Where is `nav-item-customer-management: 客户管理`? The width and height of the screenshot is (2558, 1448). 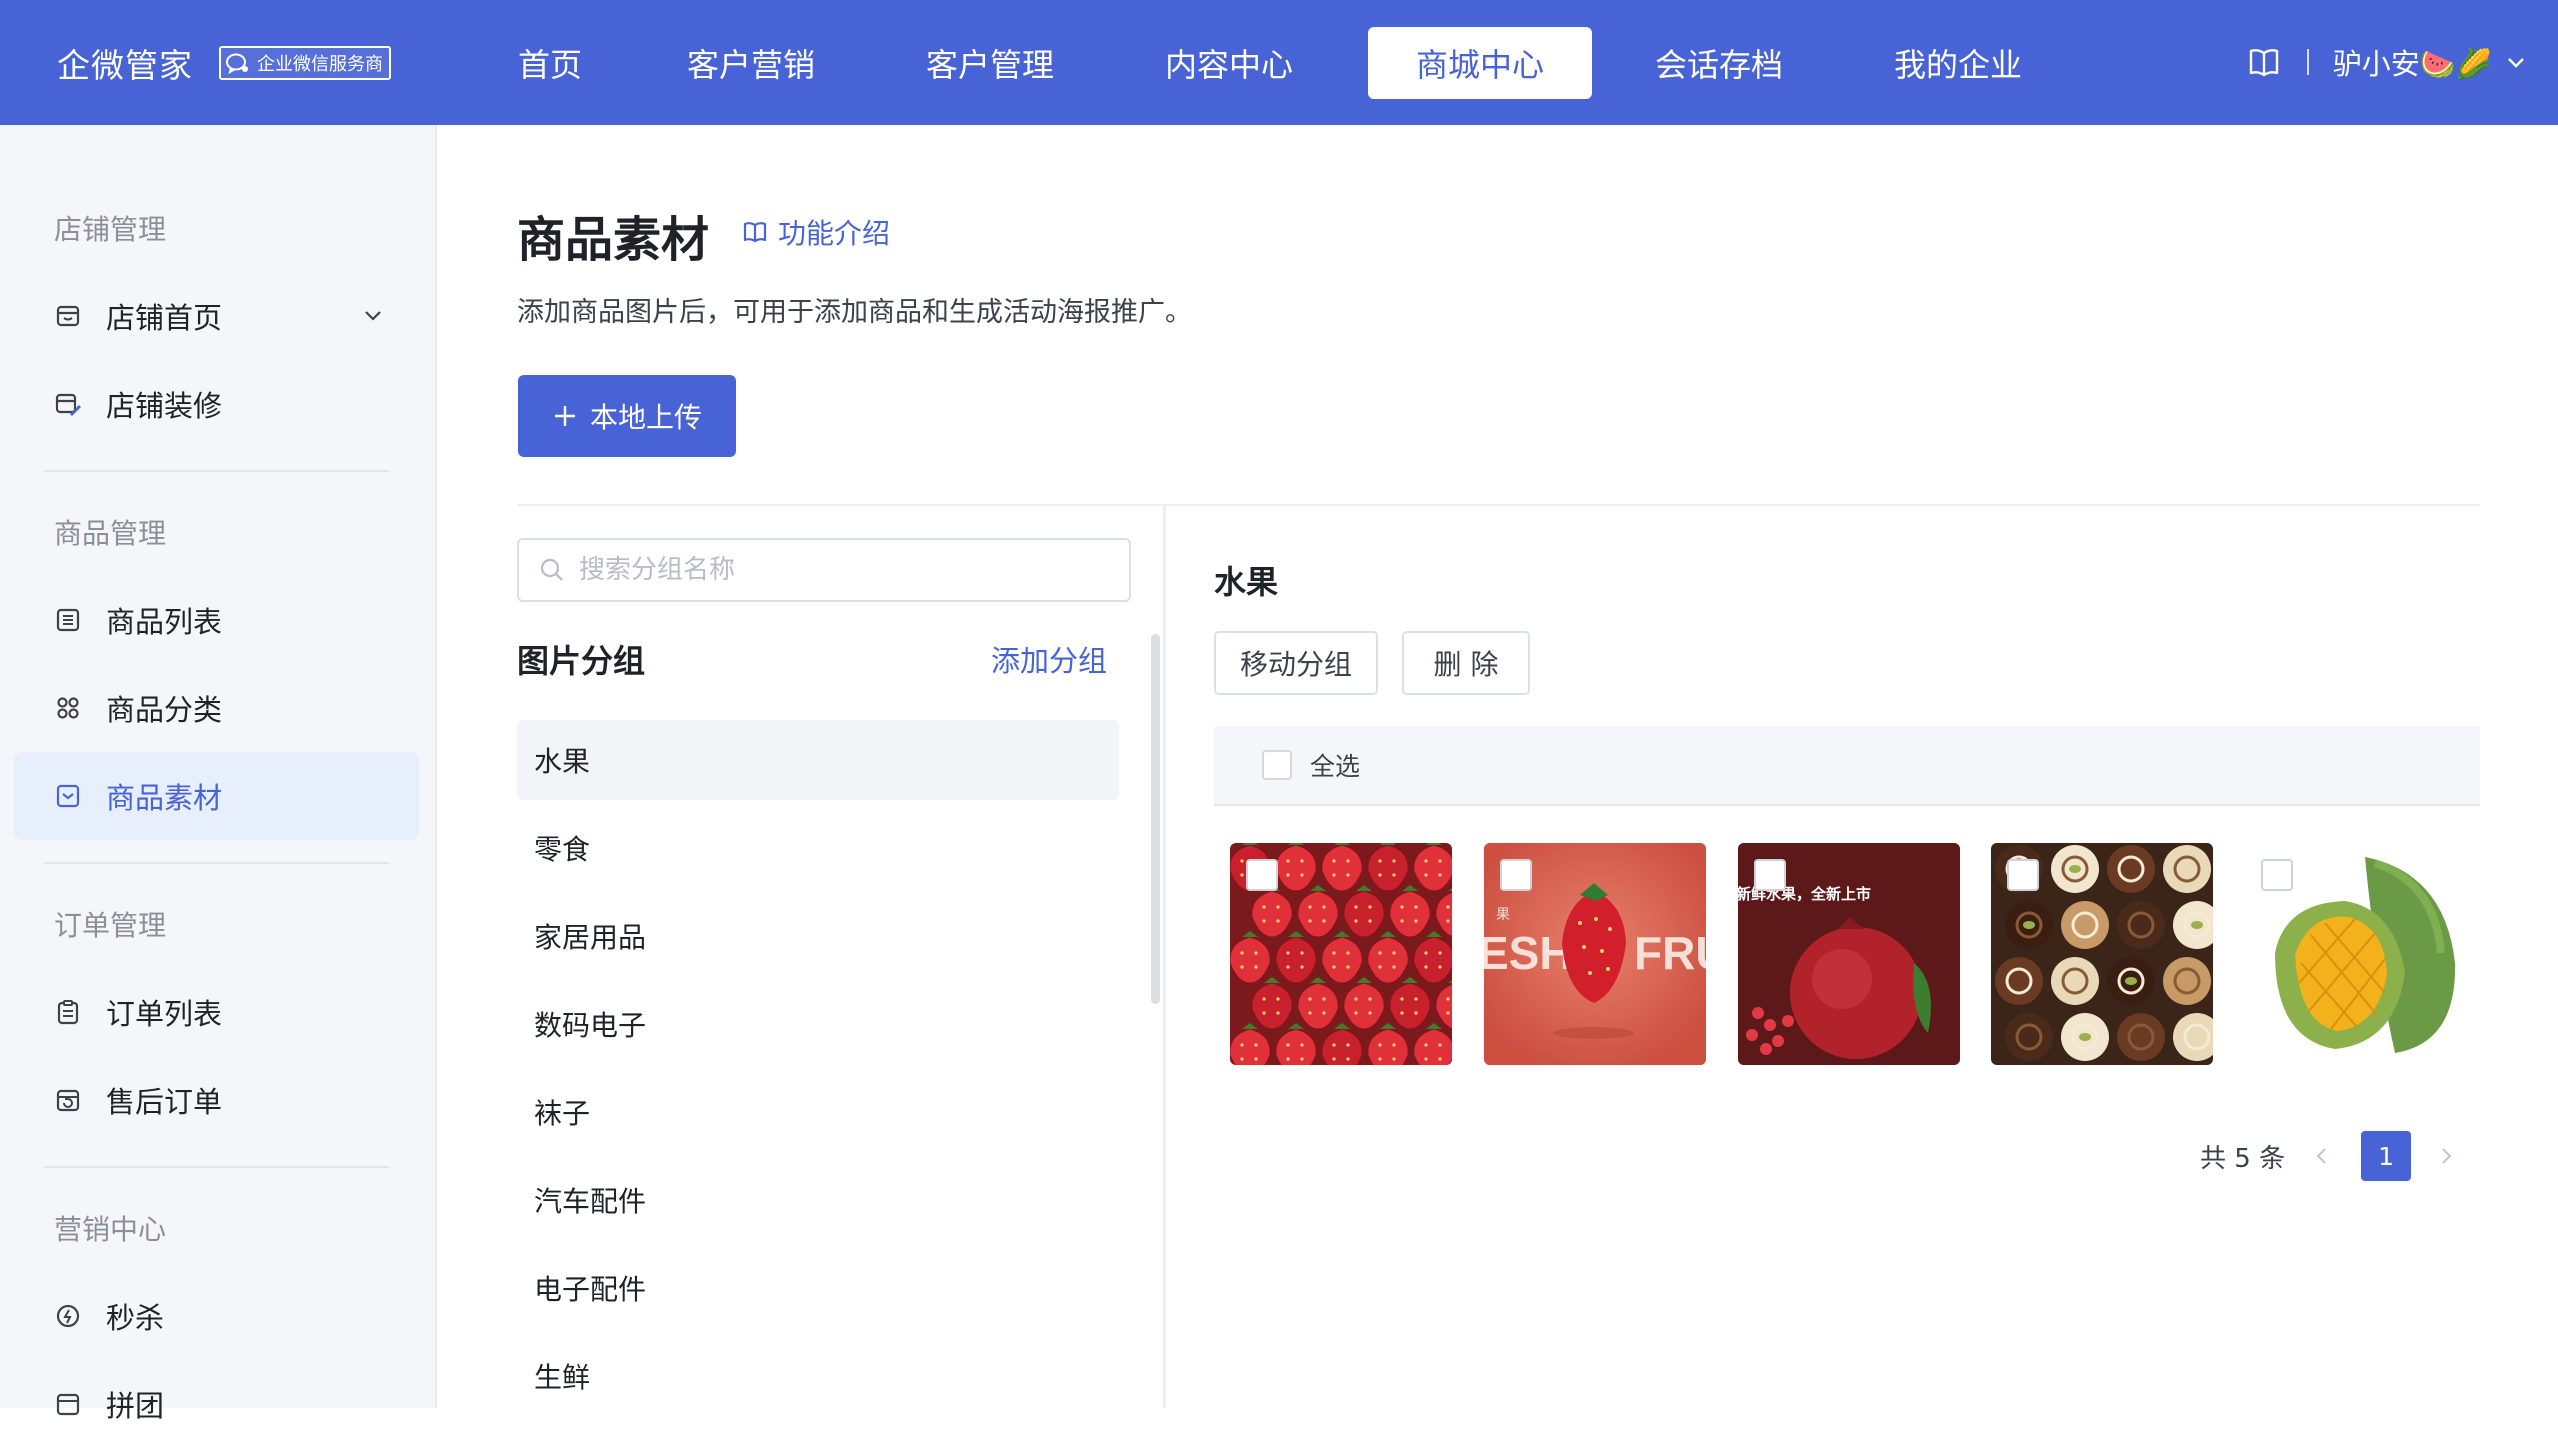 nav-item-customer-management: 客户管理 is located at coordinates (990, 63).